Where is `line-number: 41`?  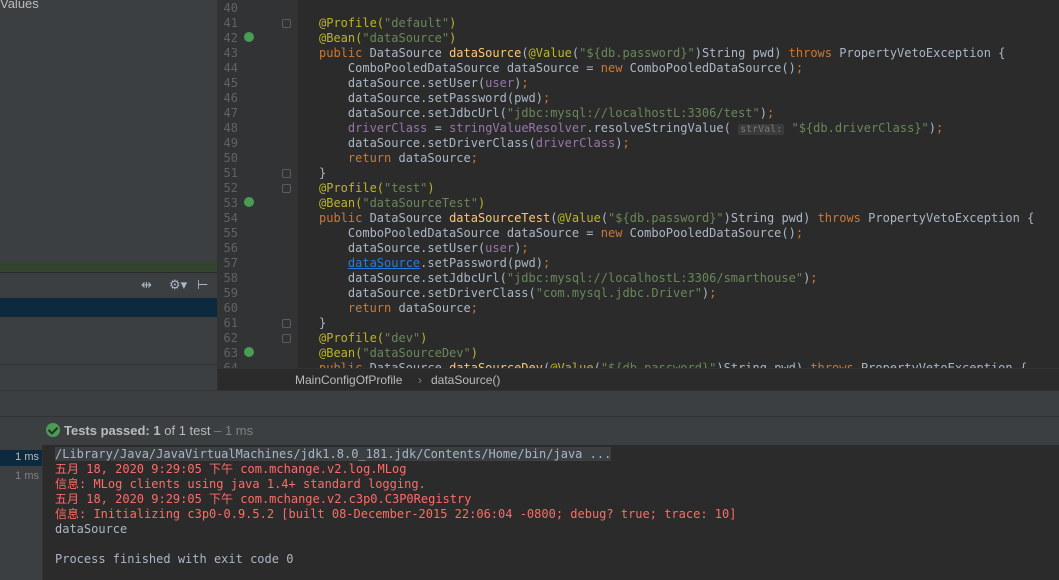 line-number: 41 is located at coordinates (230, 23).